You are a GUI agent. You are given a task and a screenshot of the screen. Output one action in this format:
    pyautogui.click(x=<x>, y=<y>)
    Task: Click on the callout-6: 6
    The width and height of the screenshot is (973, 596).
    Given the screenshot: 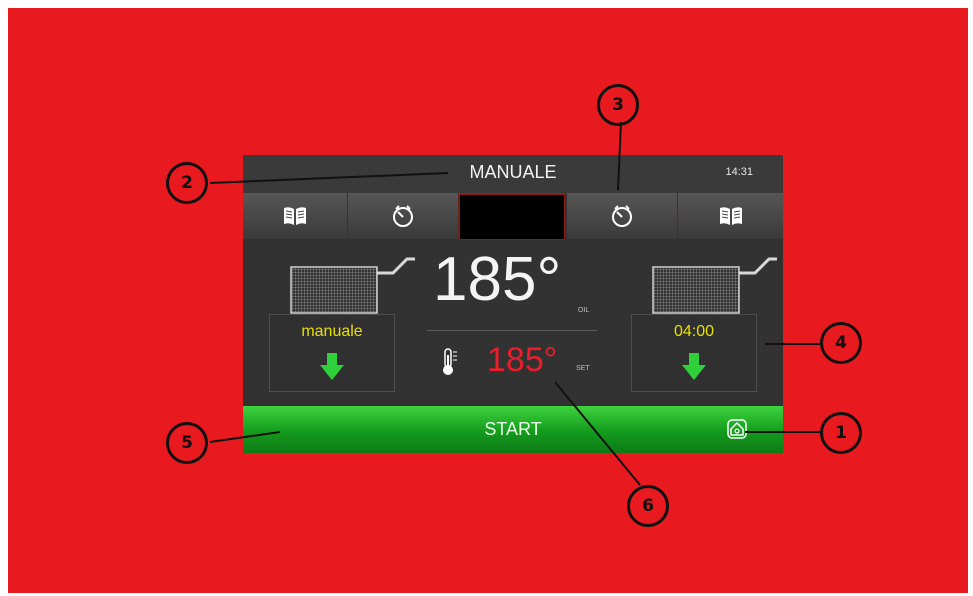 What is the action you would take?
    pyautogui.click(x=648, y=506)
    